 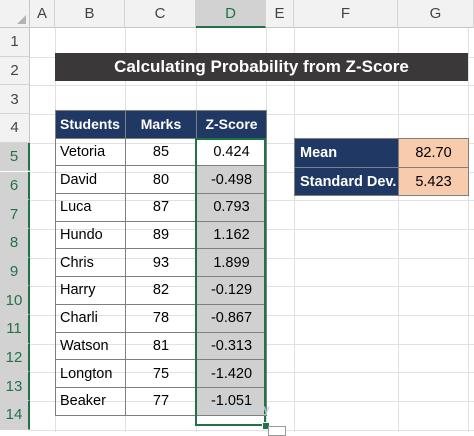 I want to click on mean-label: Mean, so click(x=346, y=153).